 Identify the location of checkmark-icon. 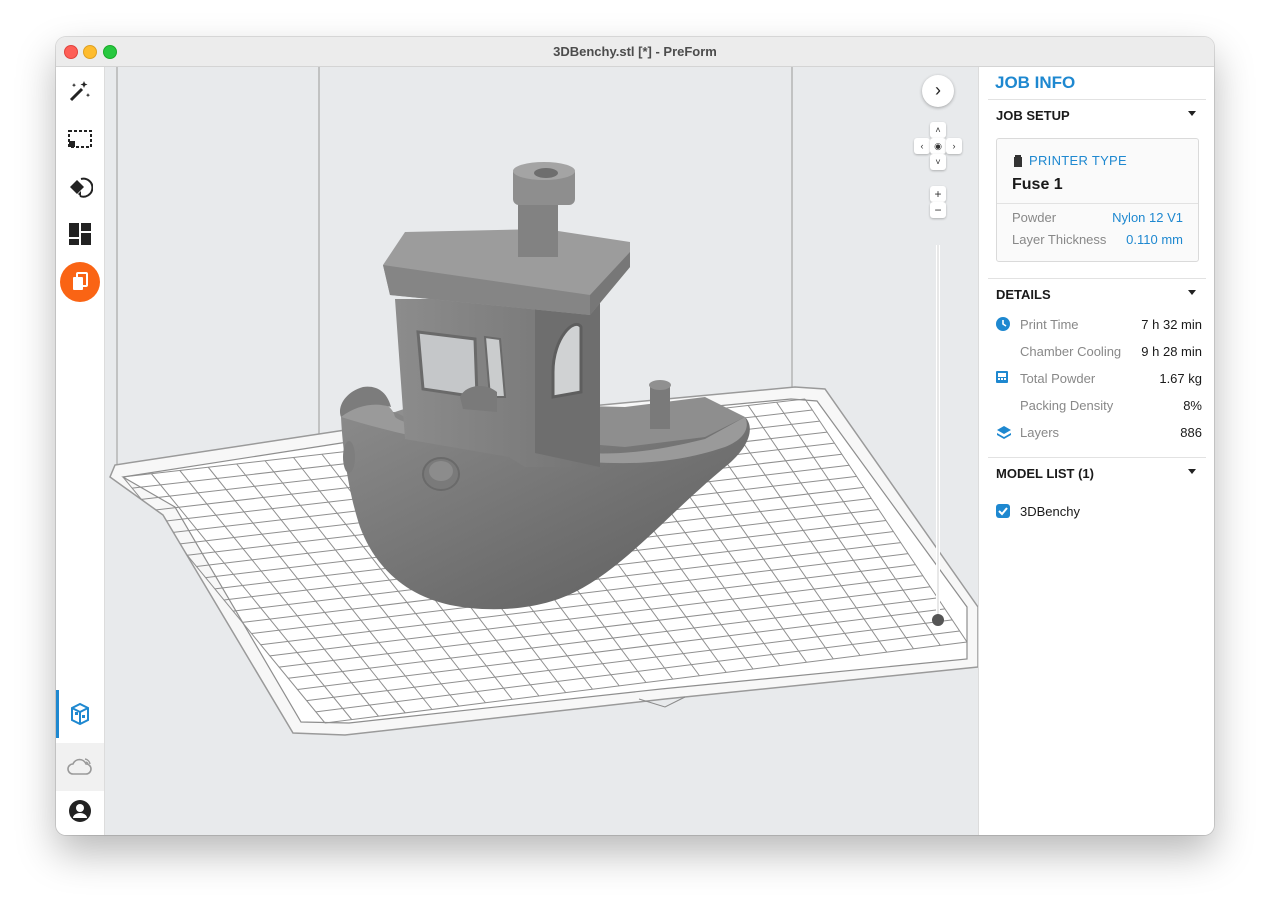
(1003, 511).